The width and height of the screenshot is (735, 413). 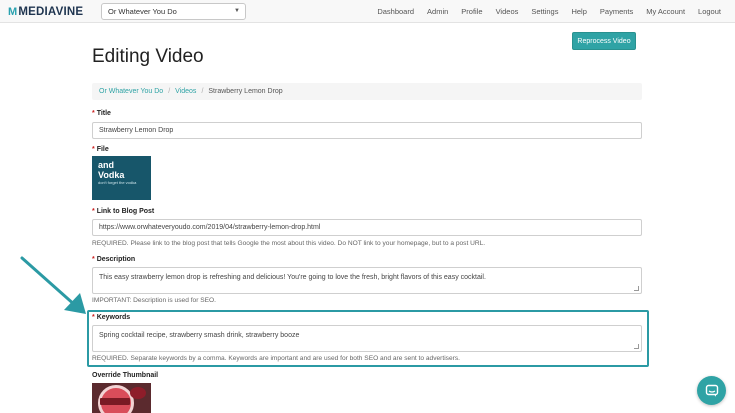 I want to click on reprocess-video-button: Reprocess Video, so click(x=604, y=41).